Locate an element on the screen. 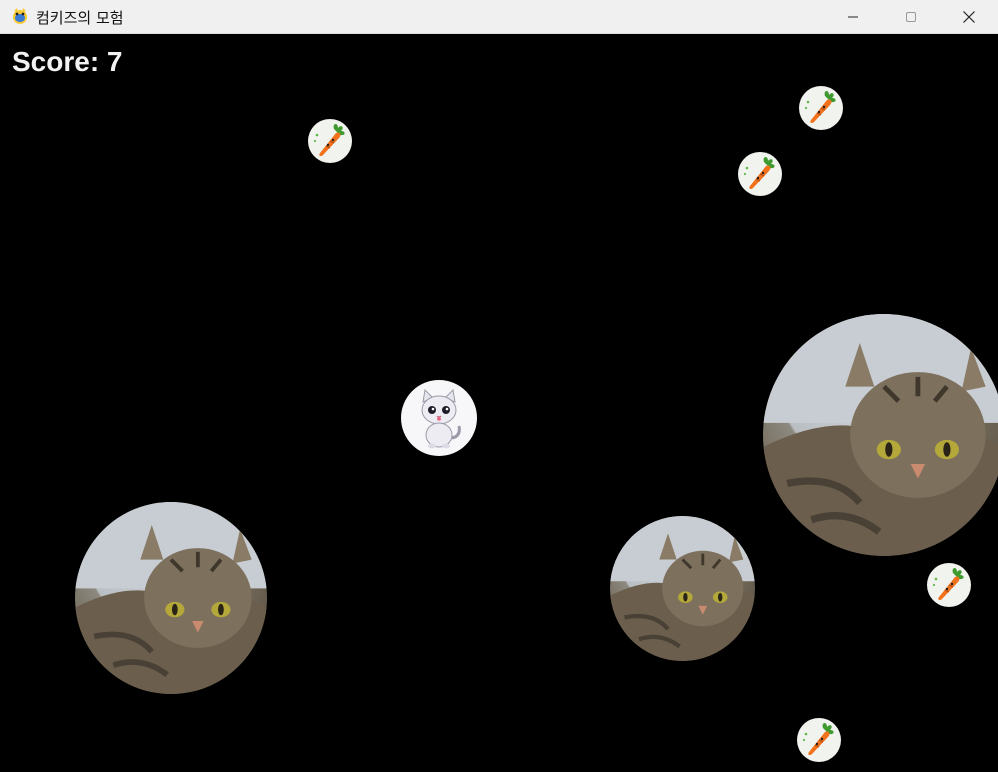  maximize-icon is located at coordinates (911, 16).